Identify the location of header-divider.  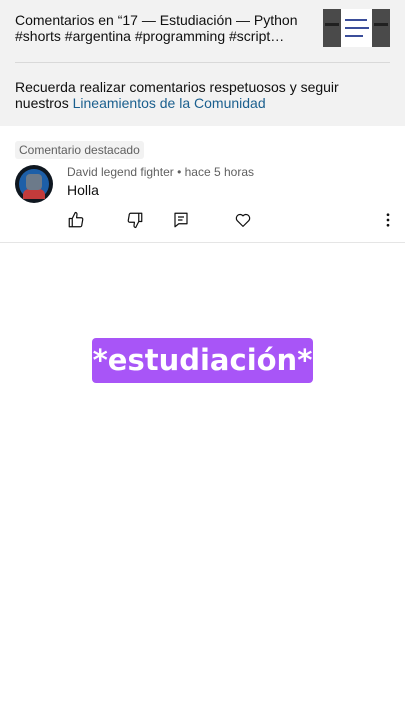
(202, 62).